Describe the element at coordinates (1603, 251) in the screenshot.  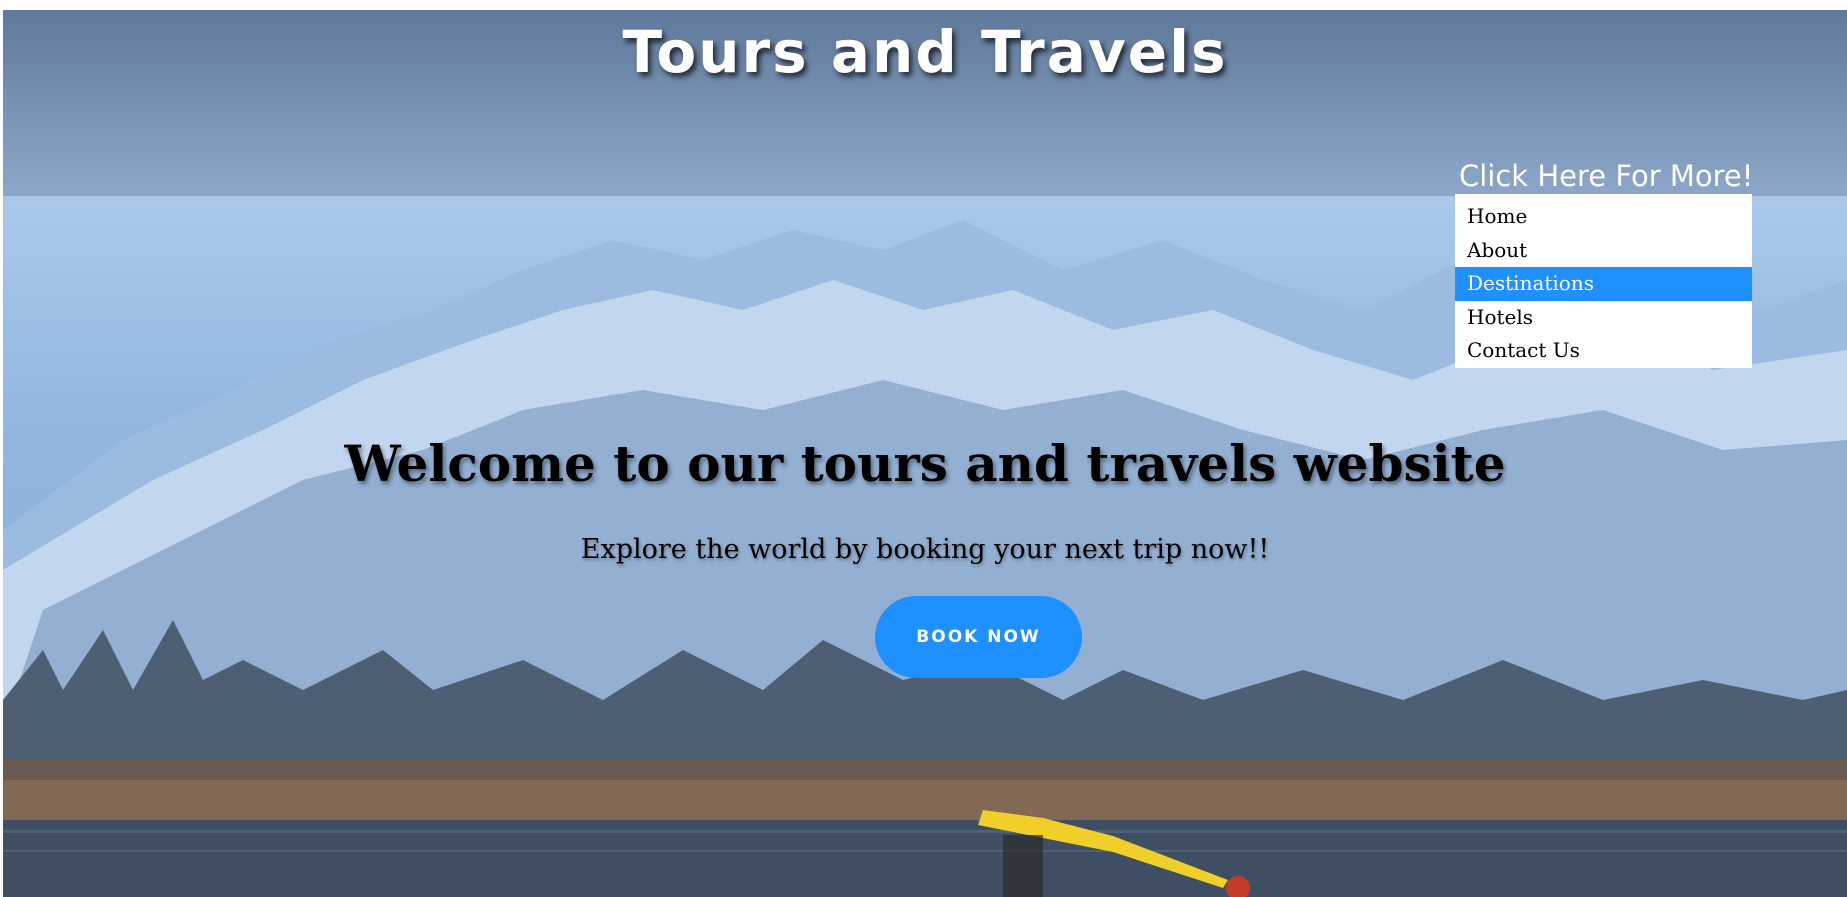
I see `menu-item-about: About` at that location.